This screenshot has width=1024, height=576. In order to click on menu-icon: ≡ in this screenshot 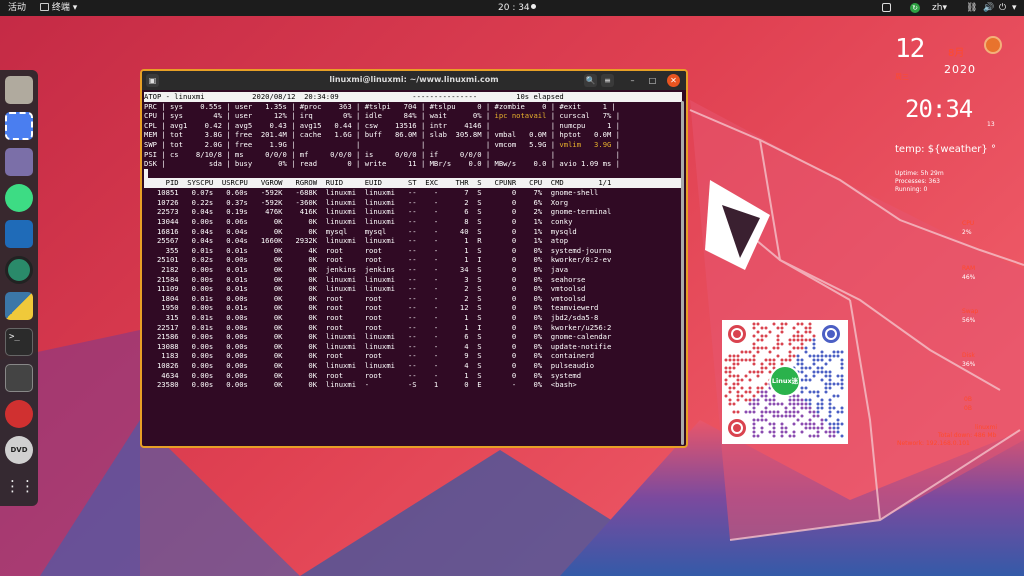, I will do `click(607, 80)`.